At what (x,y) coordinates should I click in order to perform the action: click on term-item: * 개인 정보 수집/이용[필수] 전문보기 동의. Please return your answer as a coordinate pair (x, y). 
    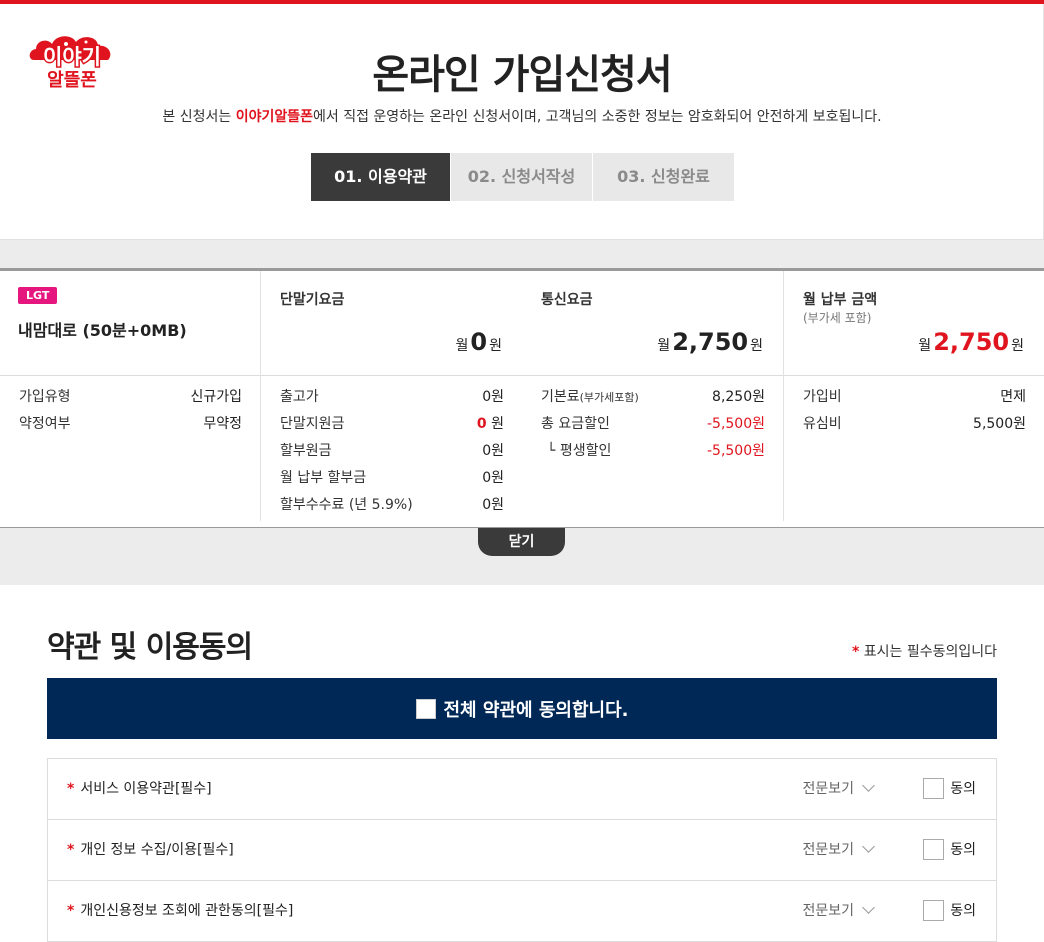
    Looking at the image, I should click on (522, 850).